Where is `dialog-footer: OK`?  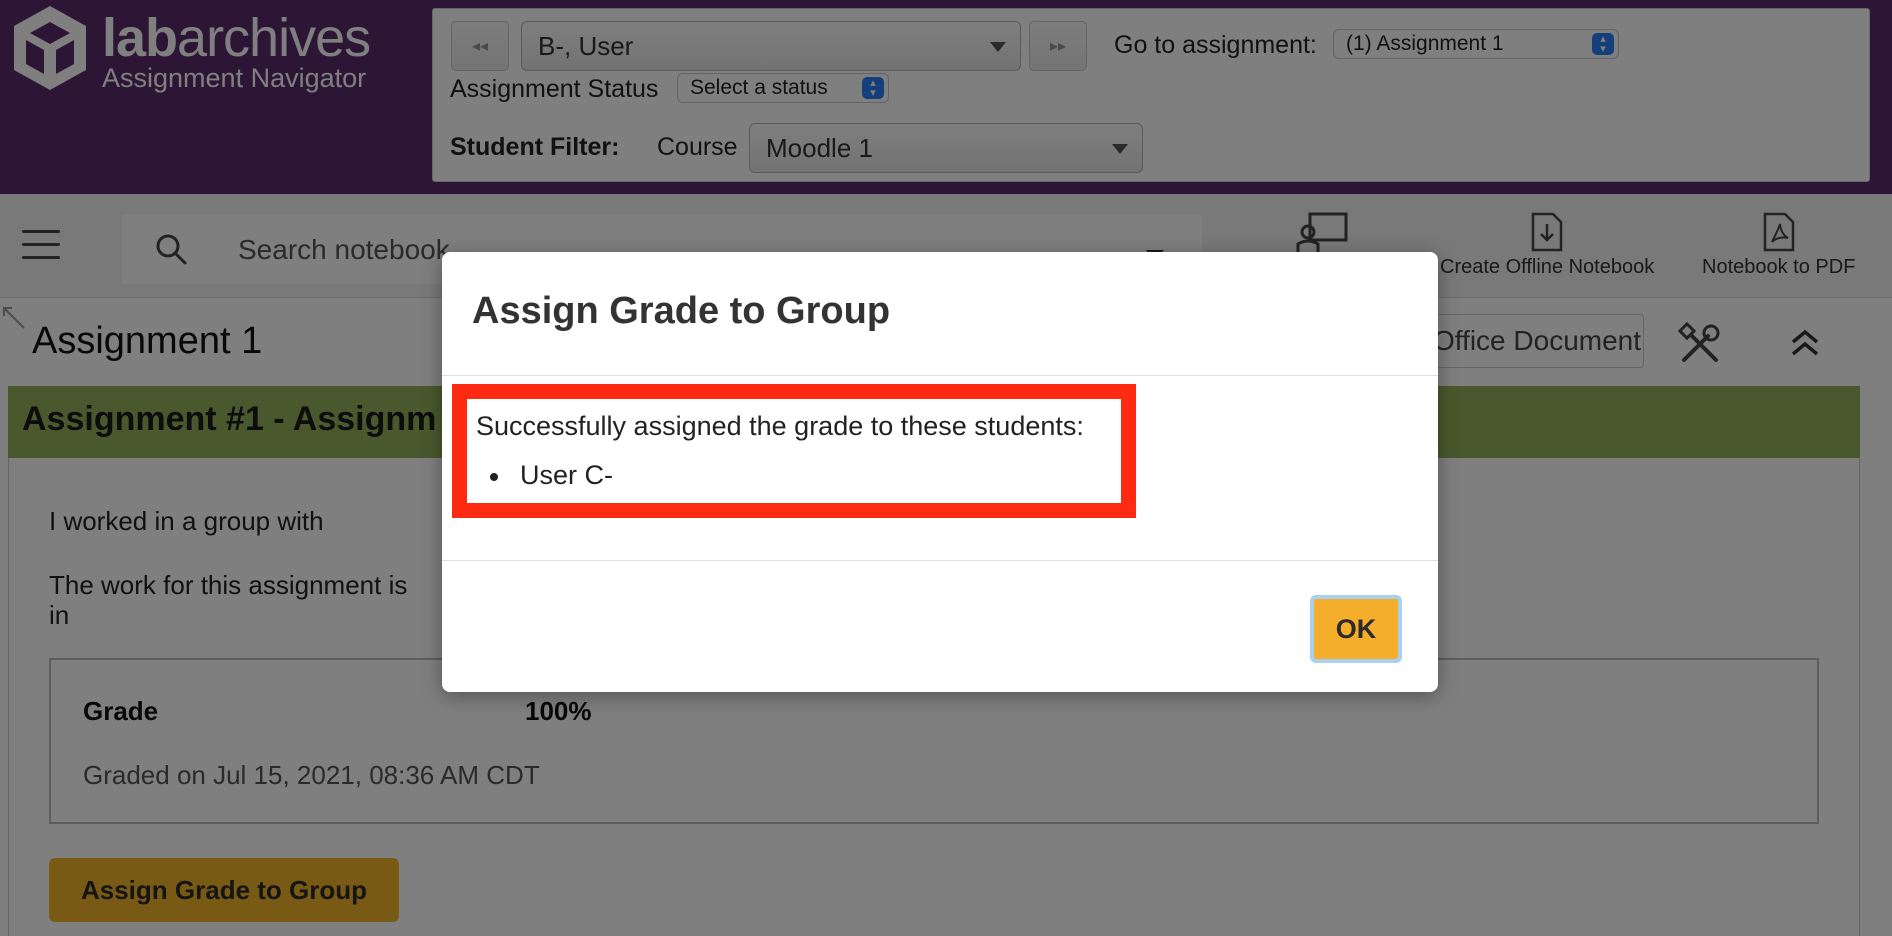
dialog-footer: OK is located at coordinates (940, 626).